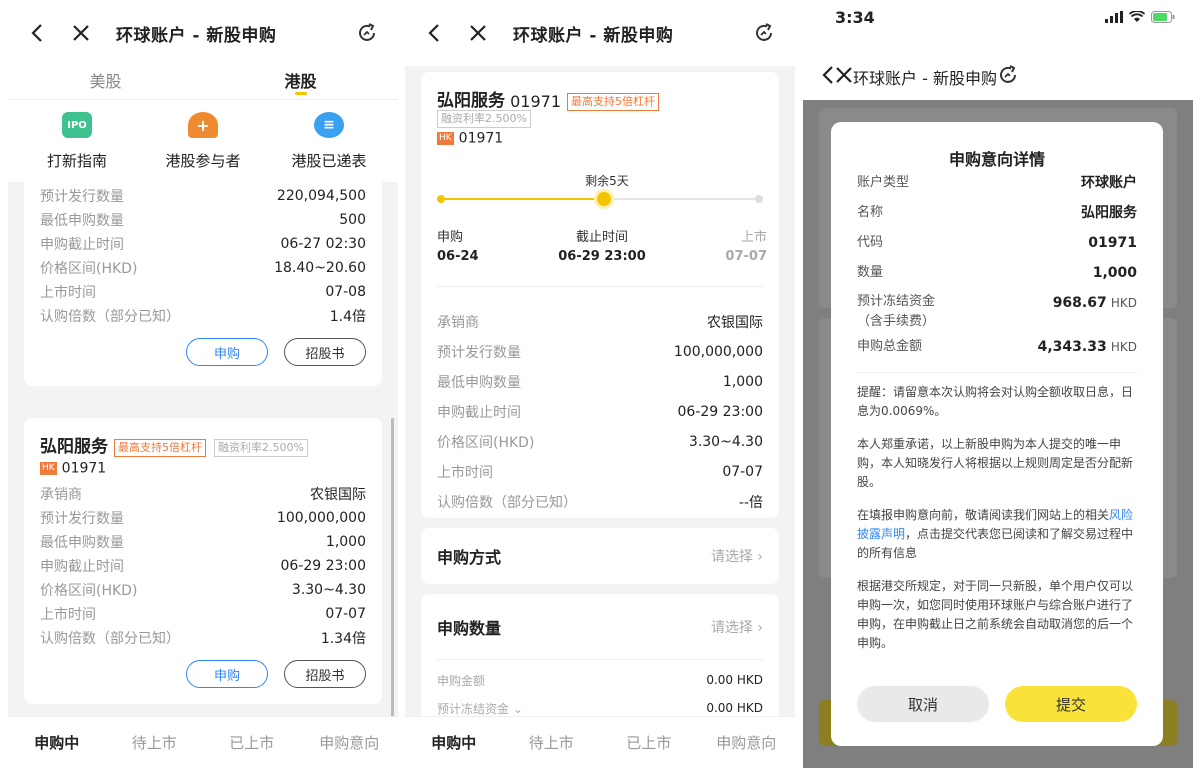 Image resolution: width=1200 pixels, height=768 pixels. What do you see at coordinates (742, 382) in the screenshot?
I see `row-value: 1,000` at bounding box center [742, 382].